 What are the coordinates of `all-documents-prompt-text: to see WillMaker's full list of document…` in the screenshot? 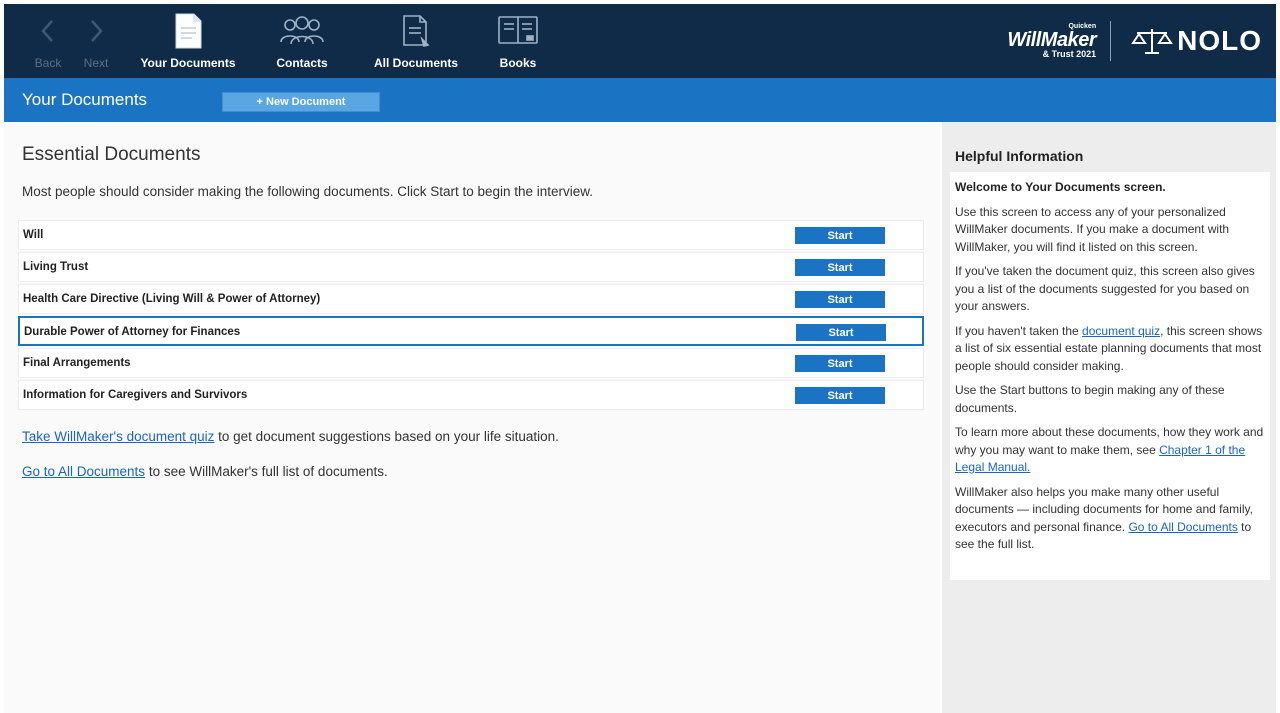 It's located at (266, 471).